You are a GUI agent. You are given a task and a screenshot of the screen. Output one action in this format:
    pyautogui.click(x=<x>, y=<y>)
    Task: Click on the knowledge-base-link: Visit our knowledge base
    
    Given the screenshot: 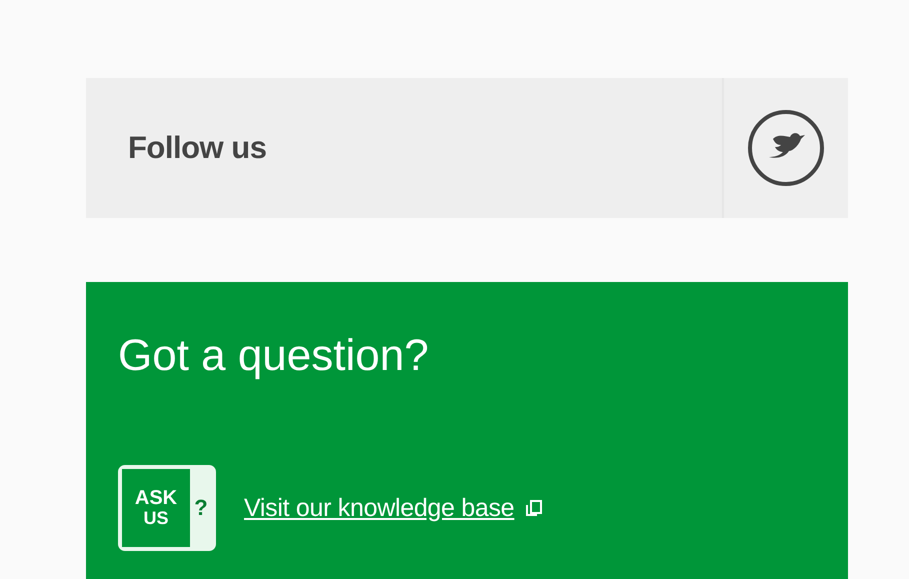 What is the action you would take?
    pyautogui.click(x=379, y=508)
    